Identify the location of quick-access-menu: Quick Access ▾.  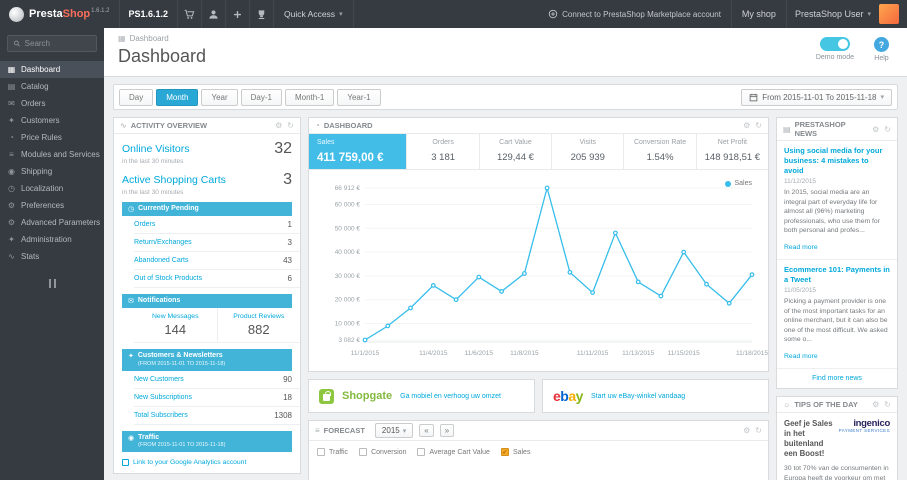
(313, 14).